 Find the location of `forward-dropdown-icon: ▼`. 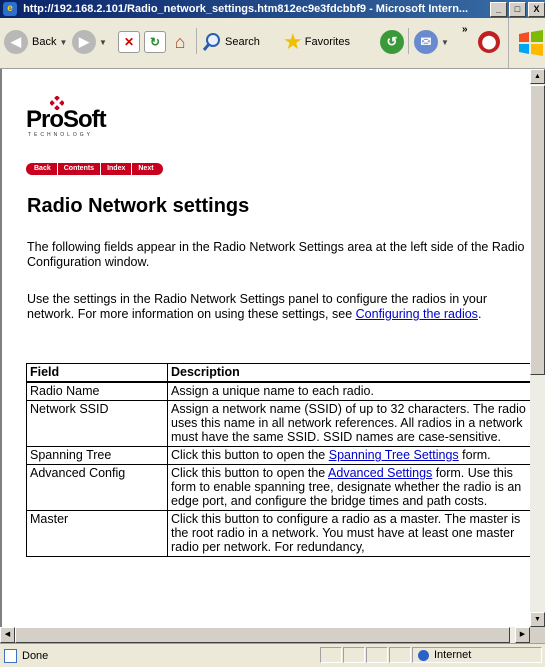

forward-dropdown-icon: ▼ is located at coordinates (103, 42).